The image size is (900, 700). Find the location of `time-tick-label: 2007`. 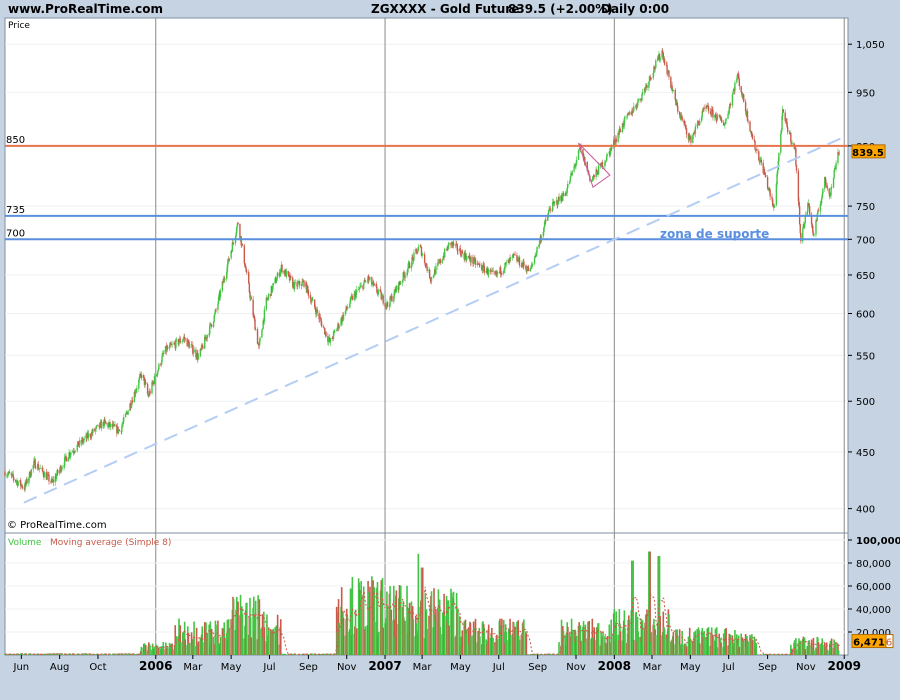

time-tick-label: 2007 is located at coordinates (384, 666).